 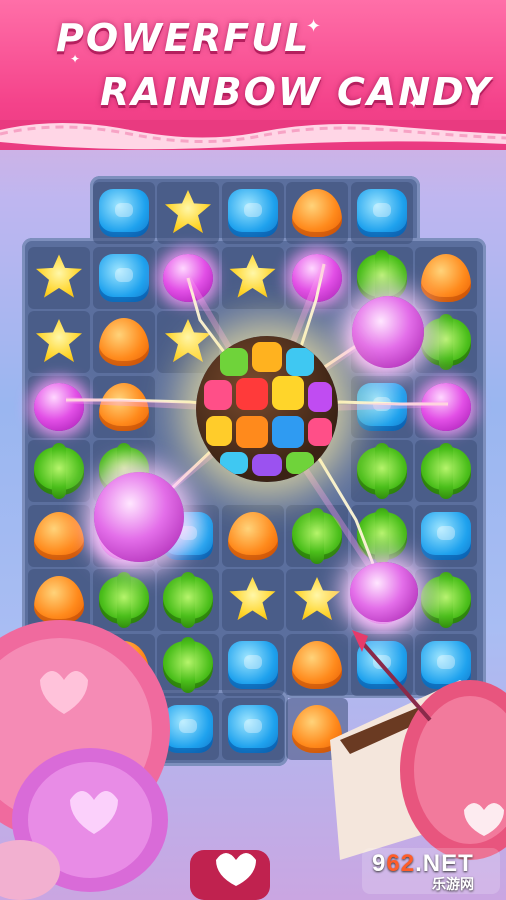 What do you see at coordinates (296, 92) in the screenshot?
I see `title-line-2: RAINBOW CANDY` at bounding box center [296, 92].